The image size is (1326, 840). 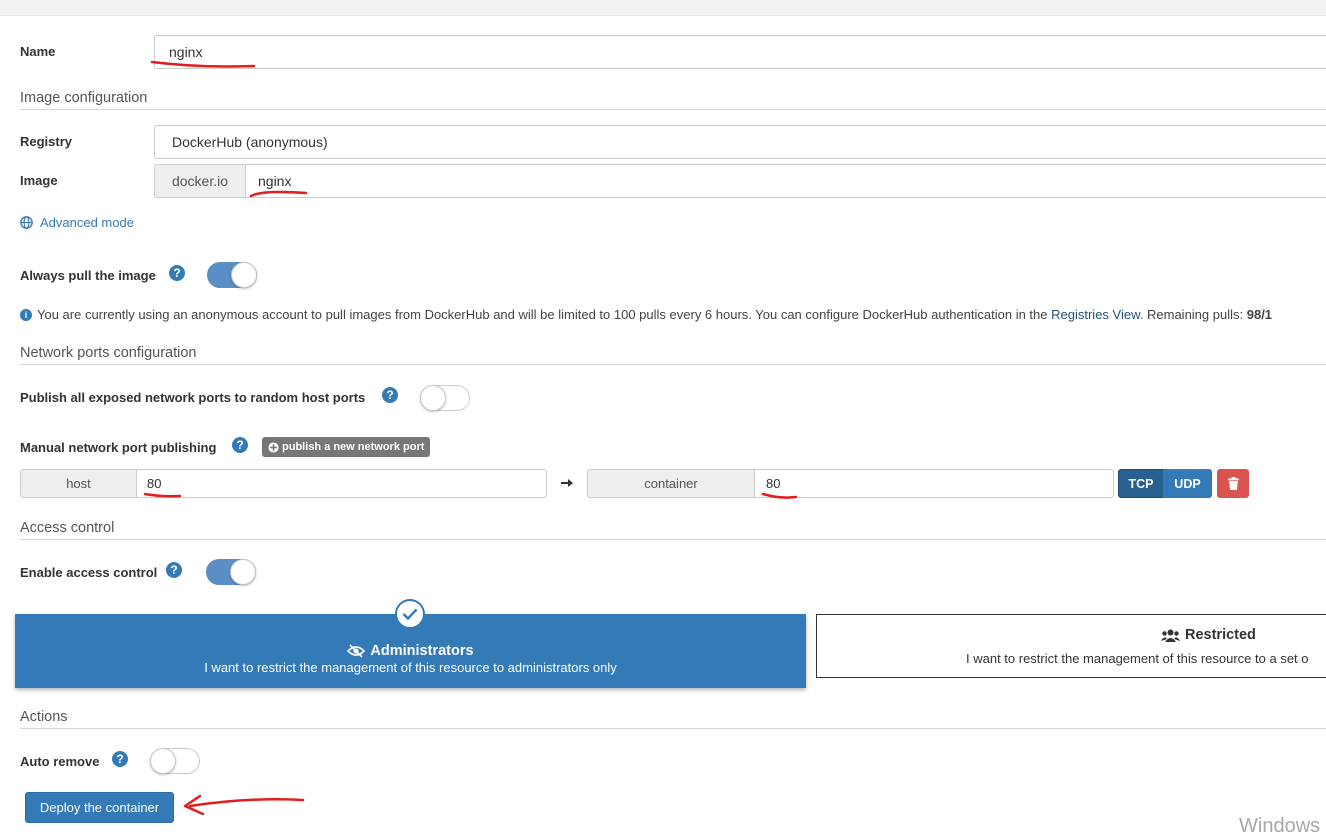 What do you see at coordinates (244, 805) in the screenshot?
I see `annotation-arrow` at bounding box center [244, 805].